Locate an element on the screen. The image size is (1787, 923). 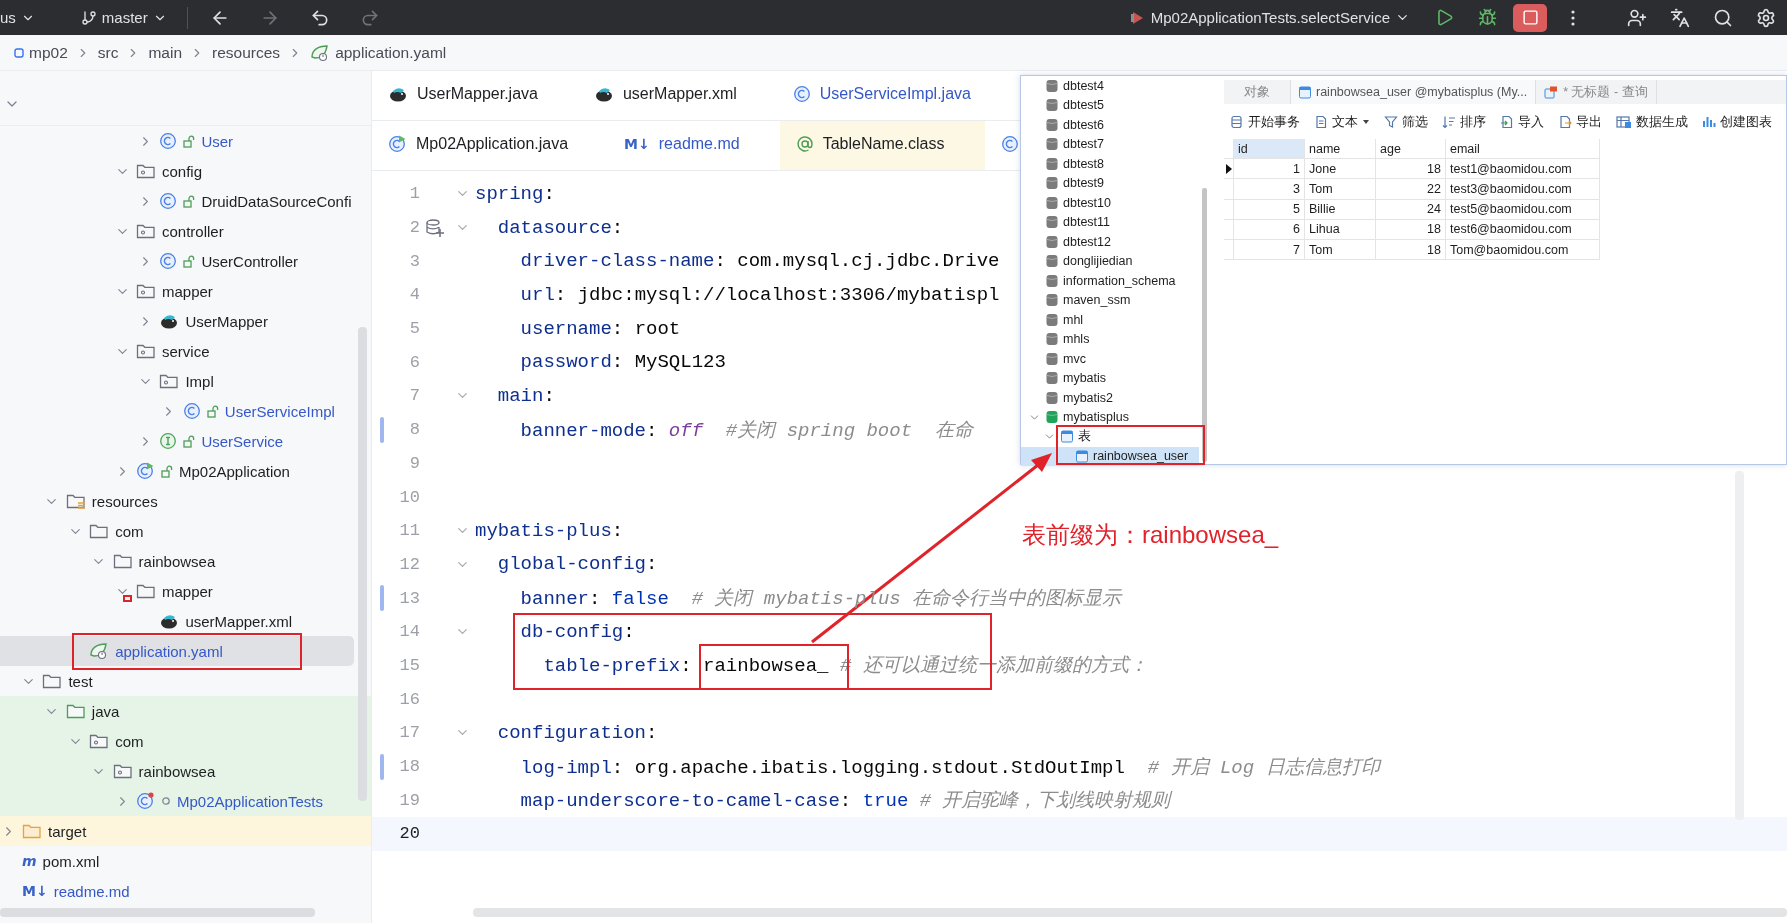
database-item: mhl is located at coordinates (1065, 320).